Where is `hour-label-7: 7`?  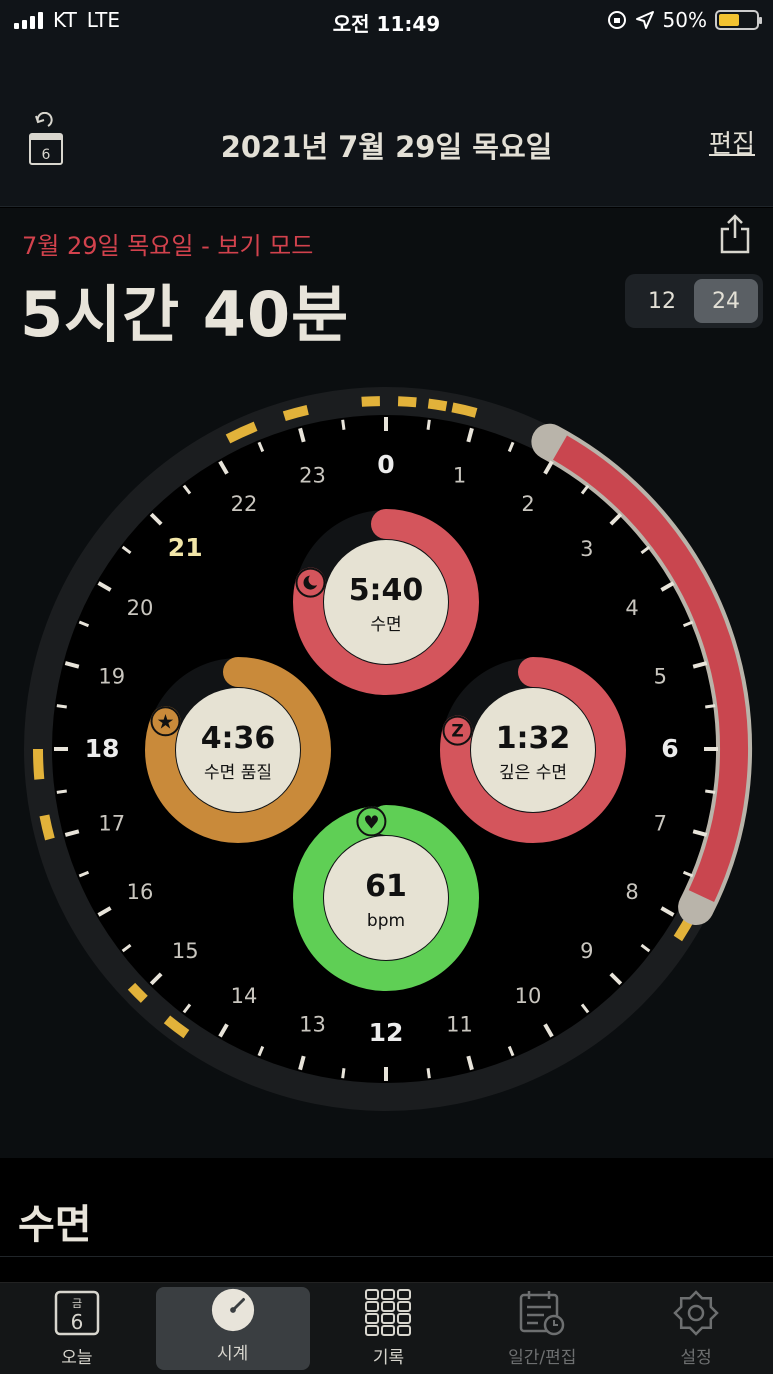
hour-label-7: 7 is located at coordinates (660, 824).